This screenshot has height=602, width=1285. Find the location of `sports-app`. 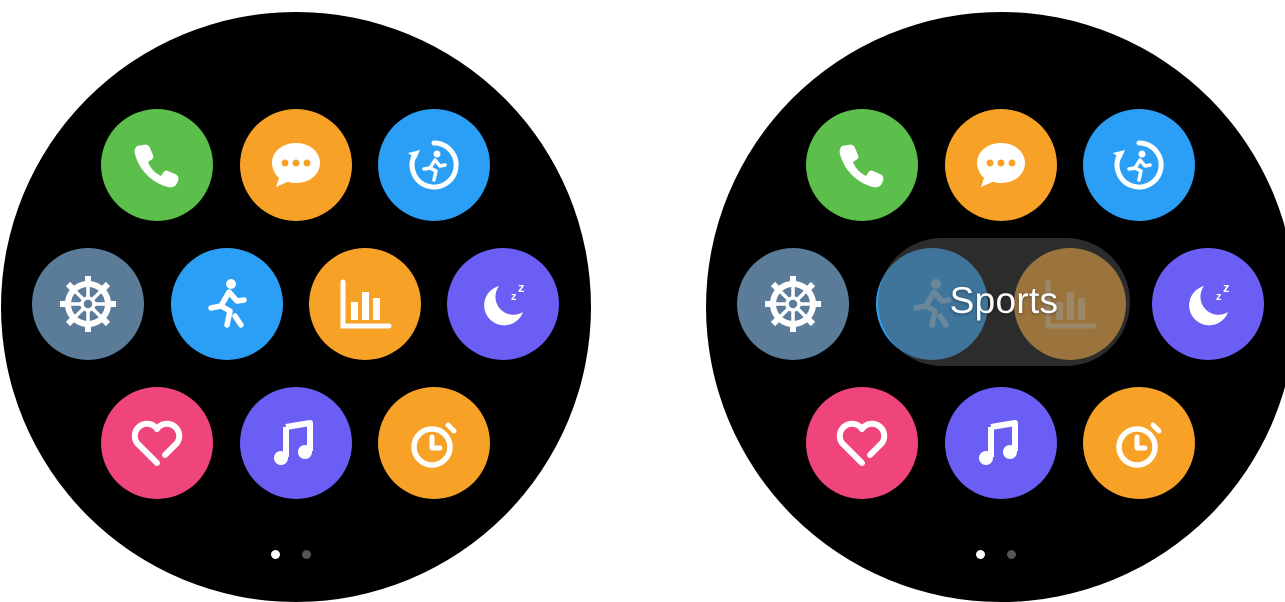

sports-app is located at coordinates (227, 304).